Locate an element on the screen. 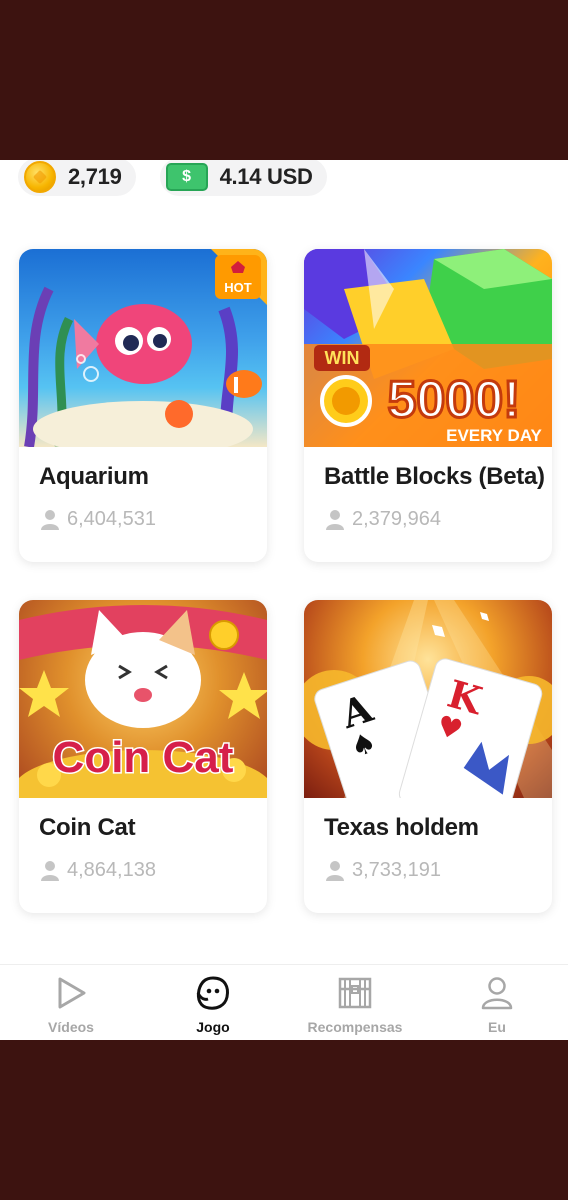 This screenshot has width=568, height=1200. game-title: Coin Cat is located at coordinates (87, 827).